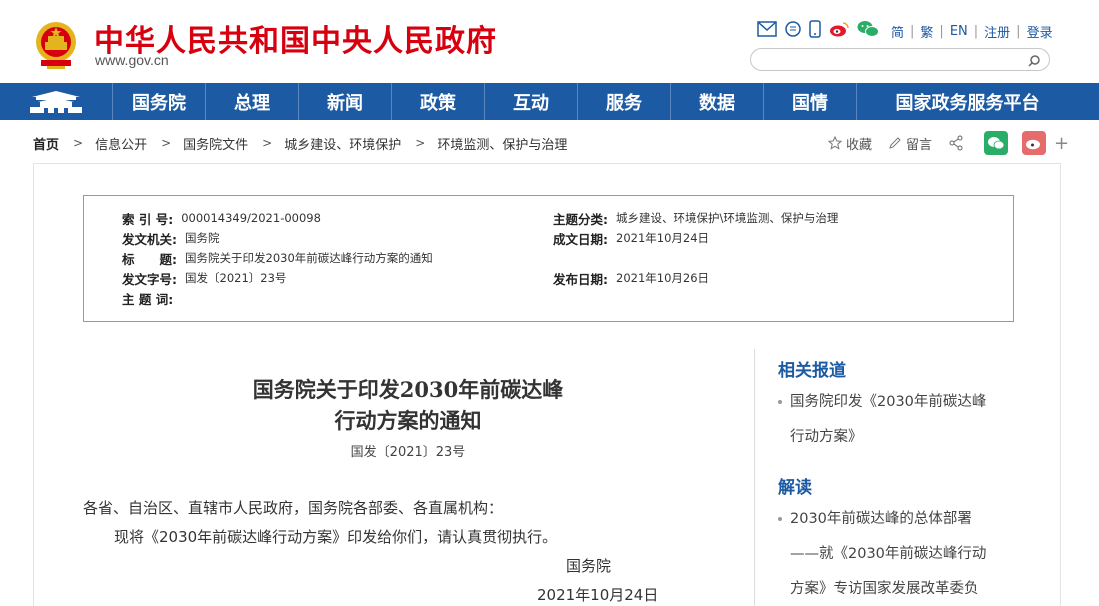 This screenshot has width=1099, height=606. Describe the element at coordinates (767, 31) in the screenshot. I see `mail-icon` at that location.